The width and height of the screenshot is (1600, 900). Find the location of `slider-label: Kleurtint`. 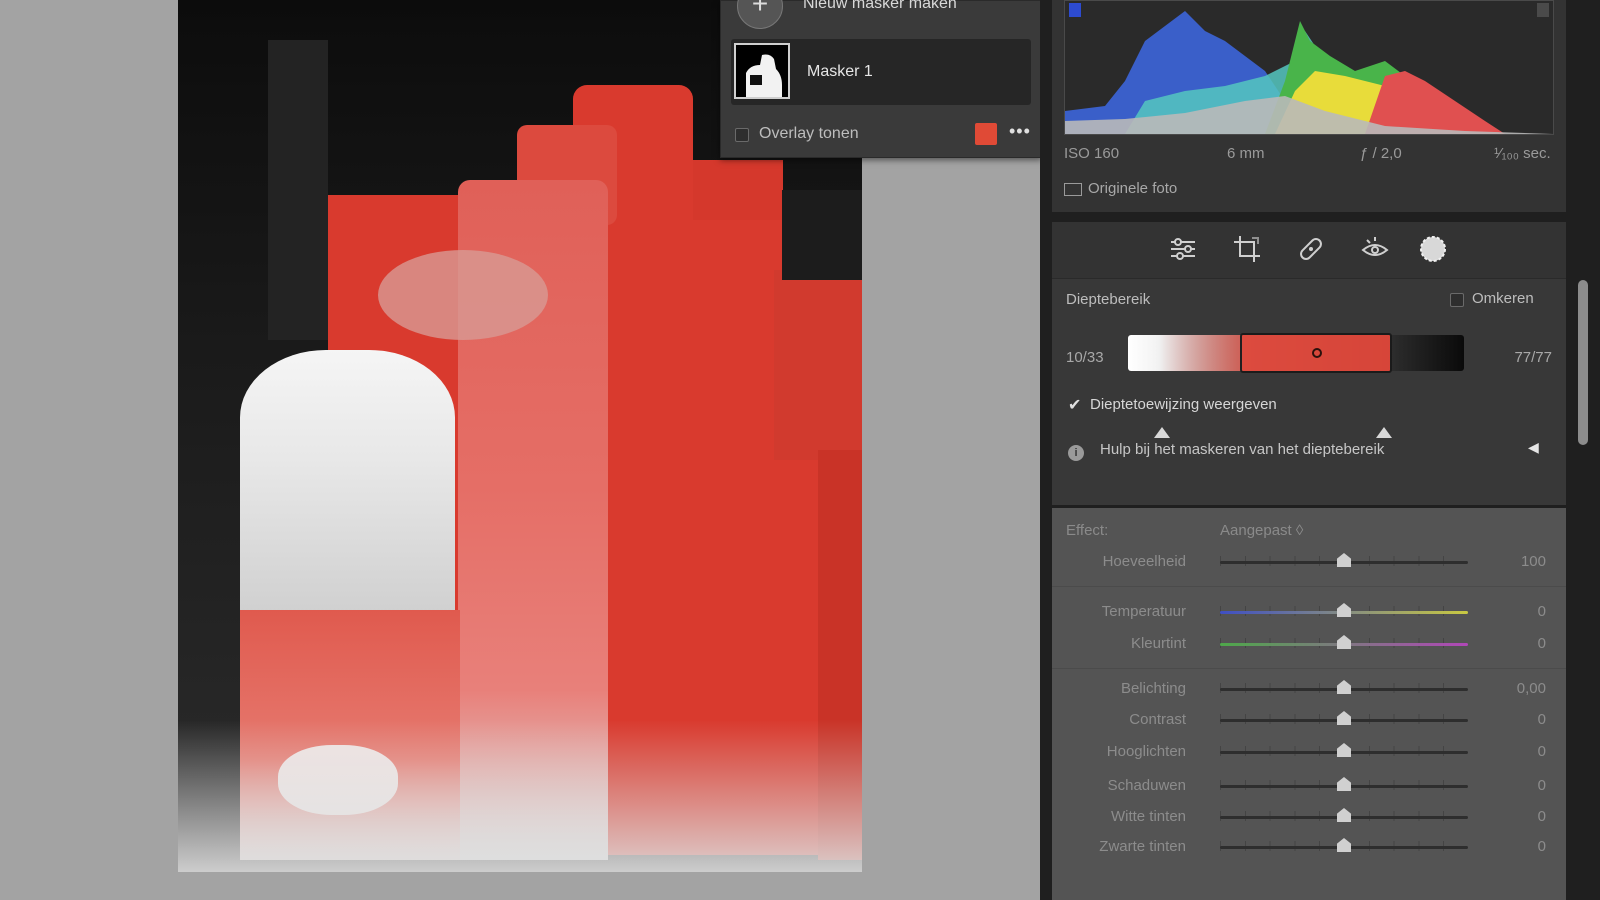

slider-label: Kleurtint is located at coordinates (1158, 643).